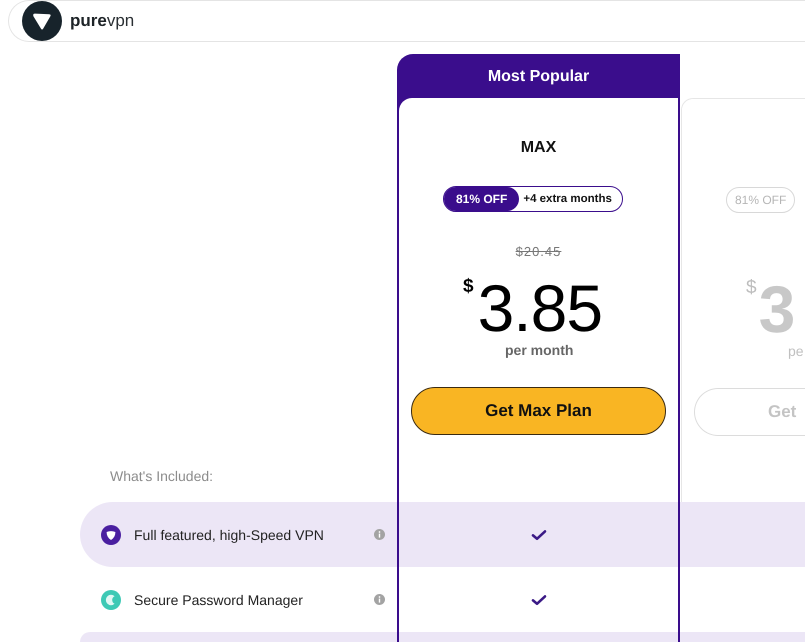 This screenshot has height=642, width=805. Describe the element at coordinates (102, 21) in the screenshot. I see `logo-text: purevpn` at that location.